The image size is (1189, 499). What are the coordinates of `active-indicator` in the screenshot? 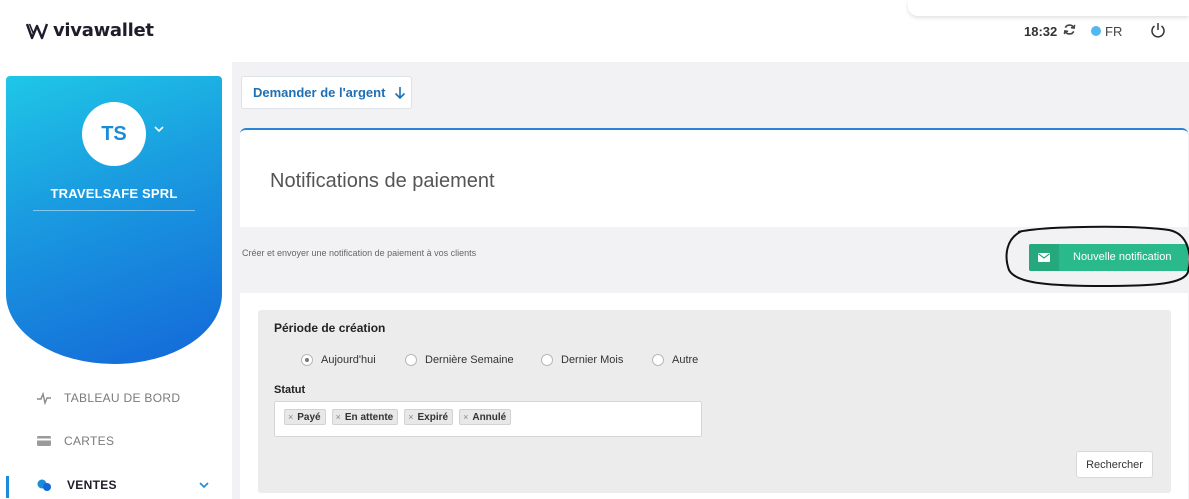 It's located at (7, 487).